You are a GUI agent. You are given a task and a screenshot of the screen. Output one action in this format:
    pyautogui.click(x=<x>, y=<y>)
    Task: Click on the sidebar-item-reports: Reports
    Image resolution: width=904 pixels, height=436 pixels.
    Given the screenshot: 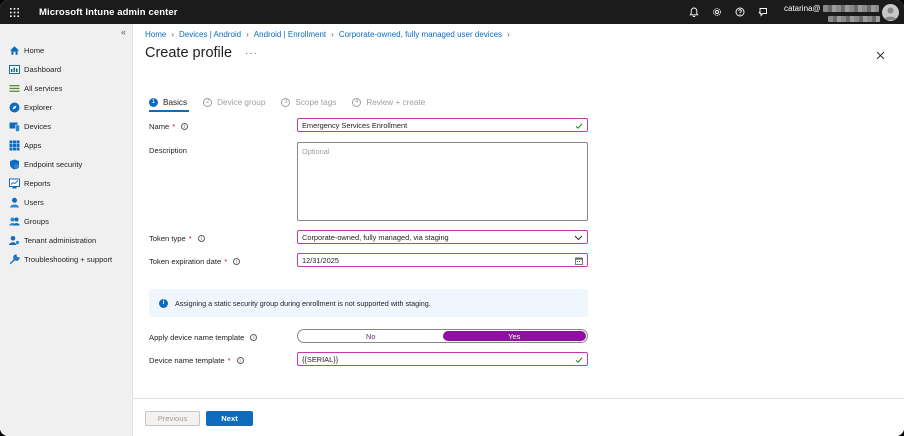 What is the action you would take?
    pyautogui.click(x=66, y=183)
    